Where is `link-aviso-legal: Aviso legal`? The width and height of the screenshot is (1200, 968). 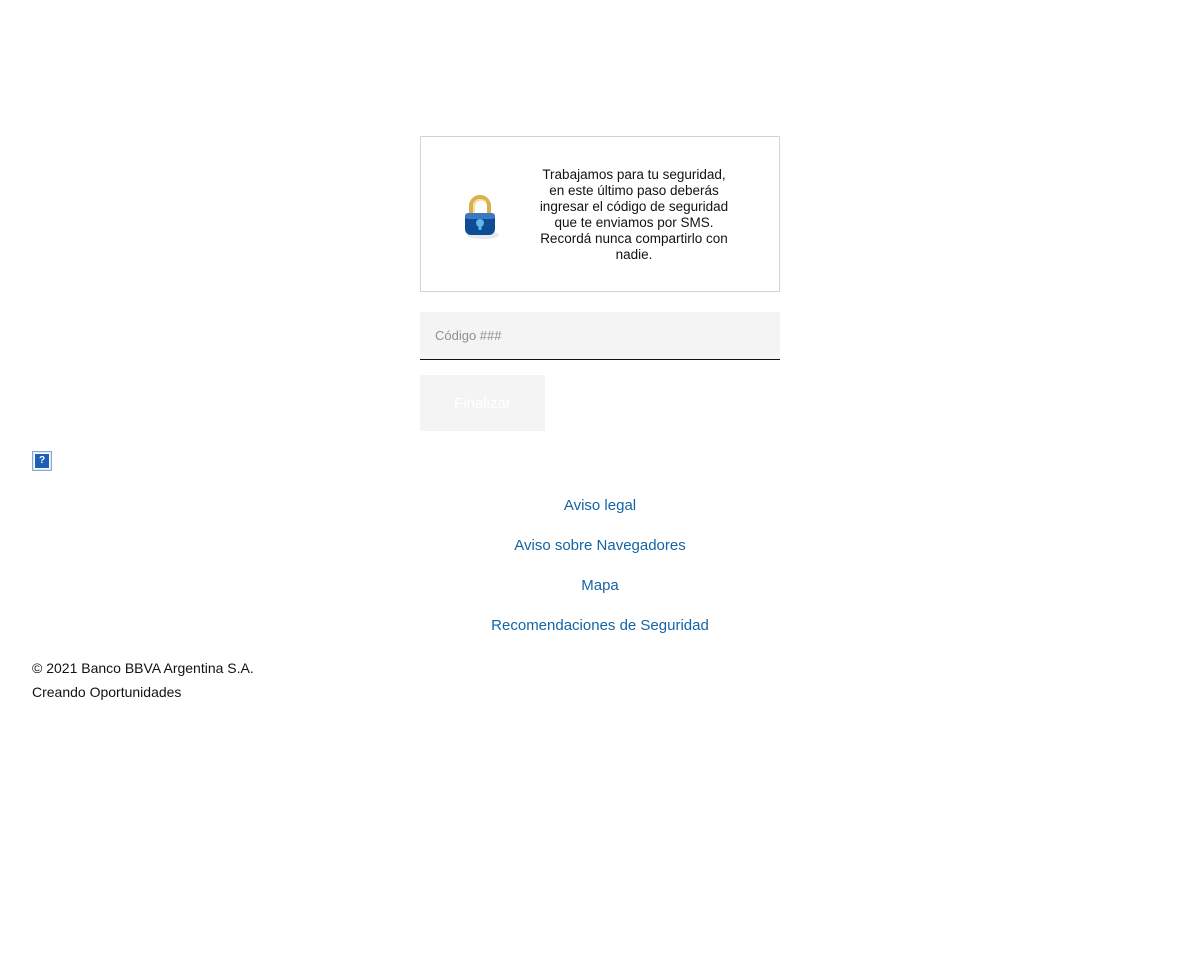
link-aviso-legal: Aviso legal is located at coordinates (600, 515).